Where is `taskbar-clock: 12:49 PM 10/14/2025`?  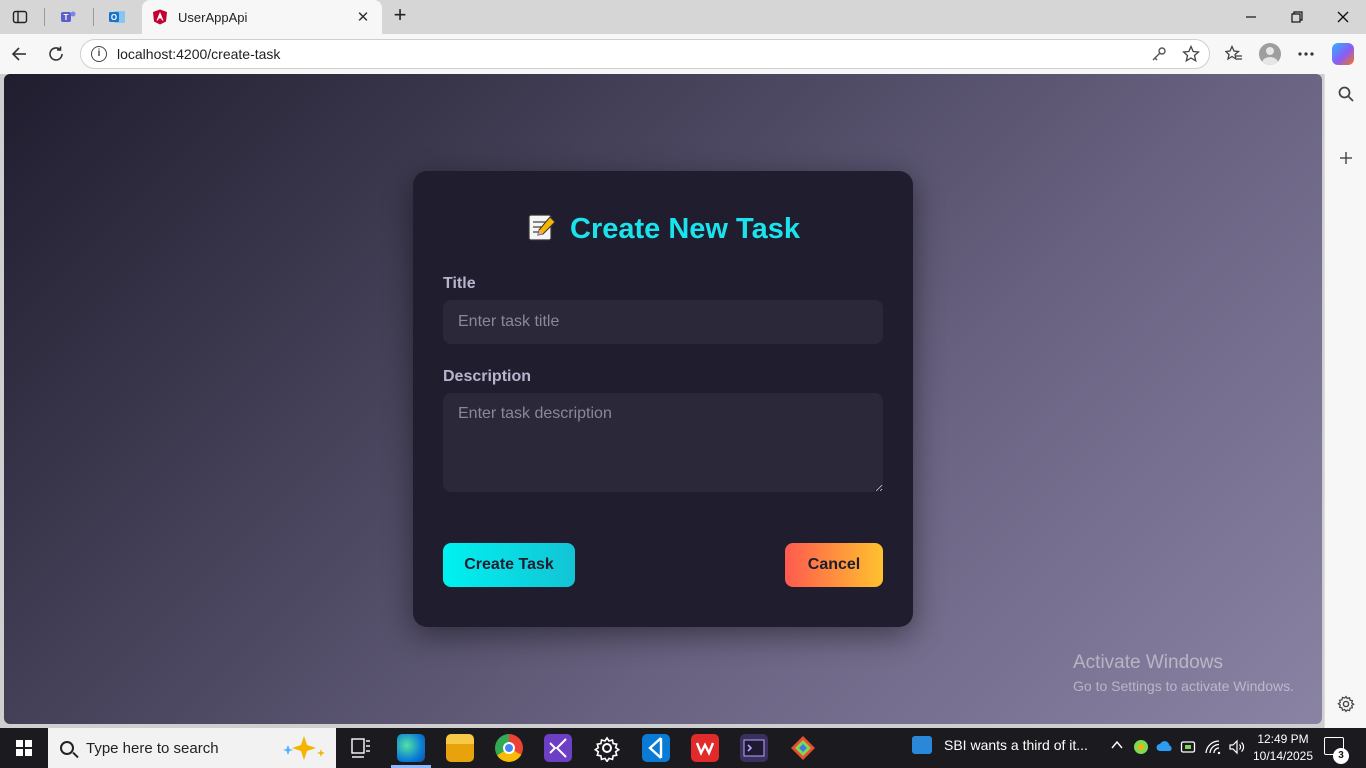
taskbar-clock: 12:49 PM 10/14/2025 is located at coordinates (1283, 748).